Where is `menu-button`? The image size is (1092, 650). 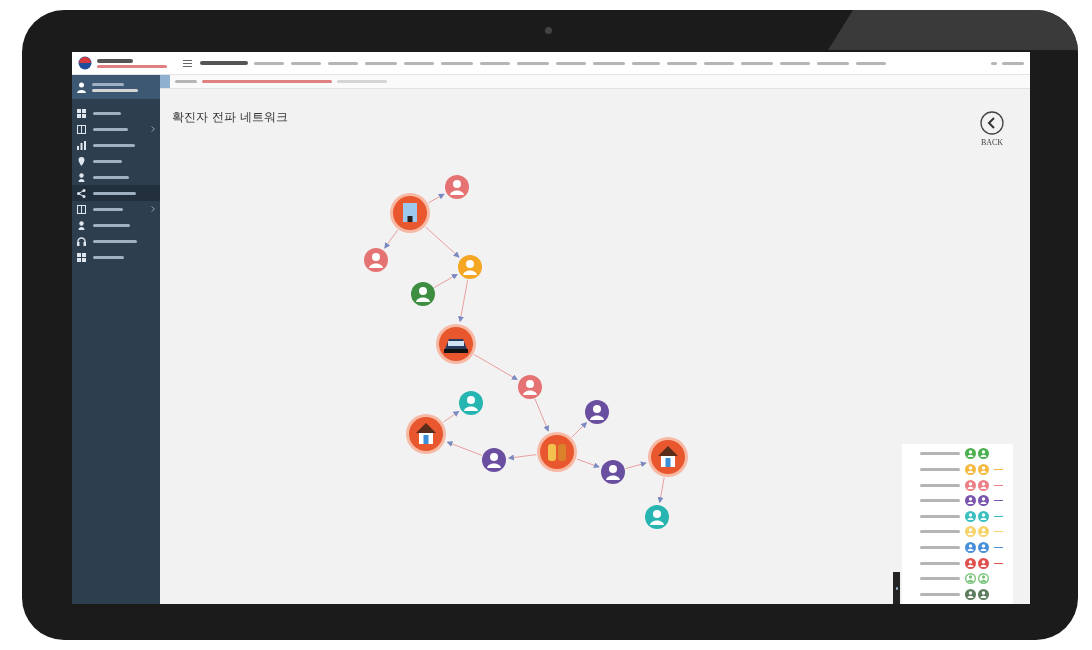 menu-button is located at coordinates (187, 63).